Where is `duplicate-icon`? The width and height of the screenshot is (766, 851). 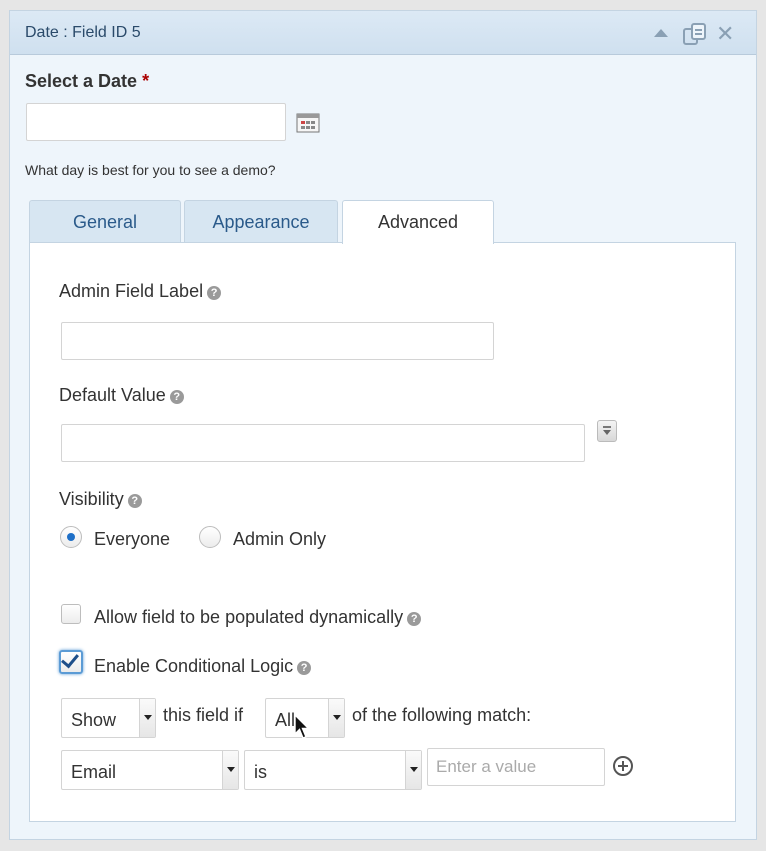 duplicate-icon is located at coordinates (694, 33).